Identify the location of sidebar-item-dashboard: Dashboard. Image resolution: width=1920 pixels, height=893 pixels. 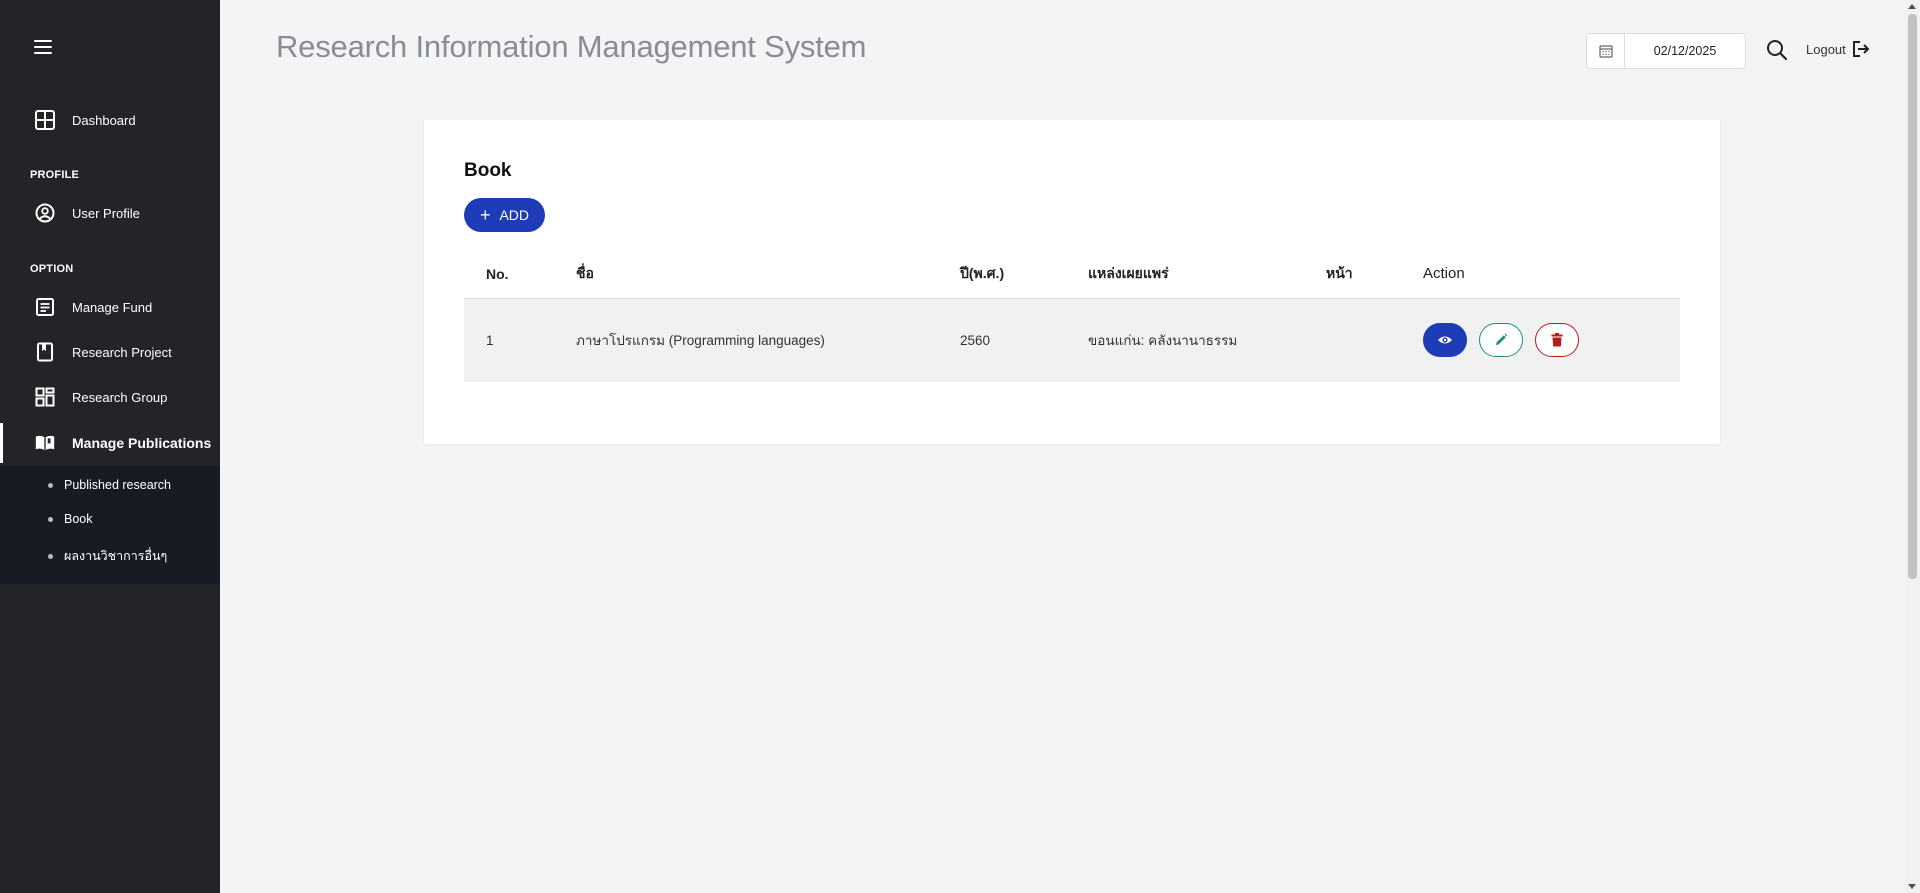
(110, 120).